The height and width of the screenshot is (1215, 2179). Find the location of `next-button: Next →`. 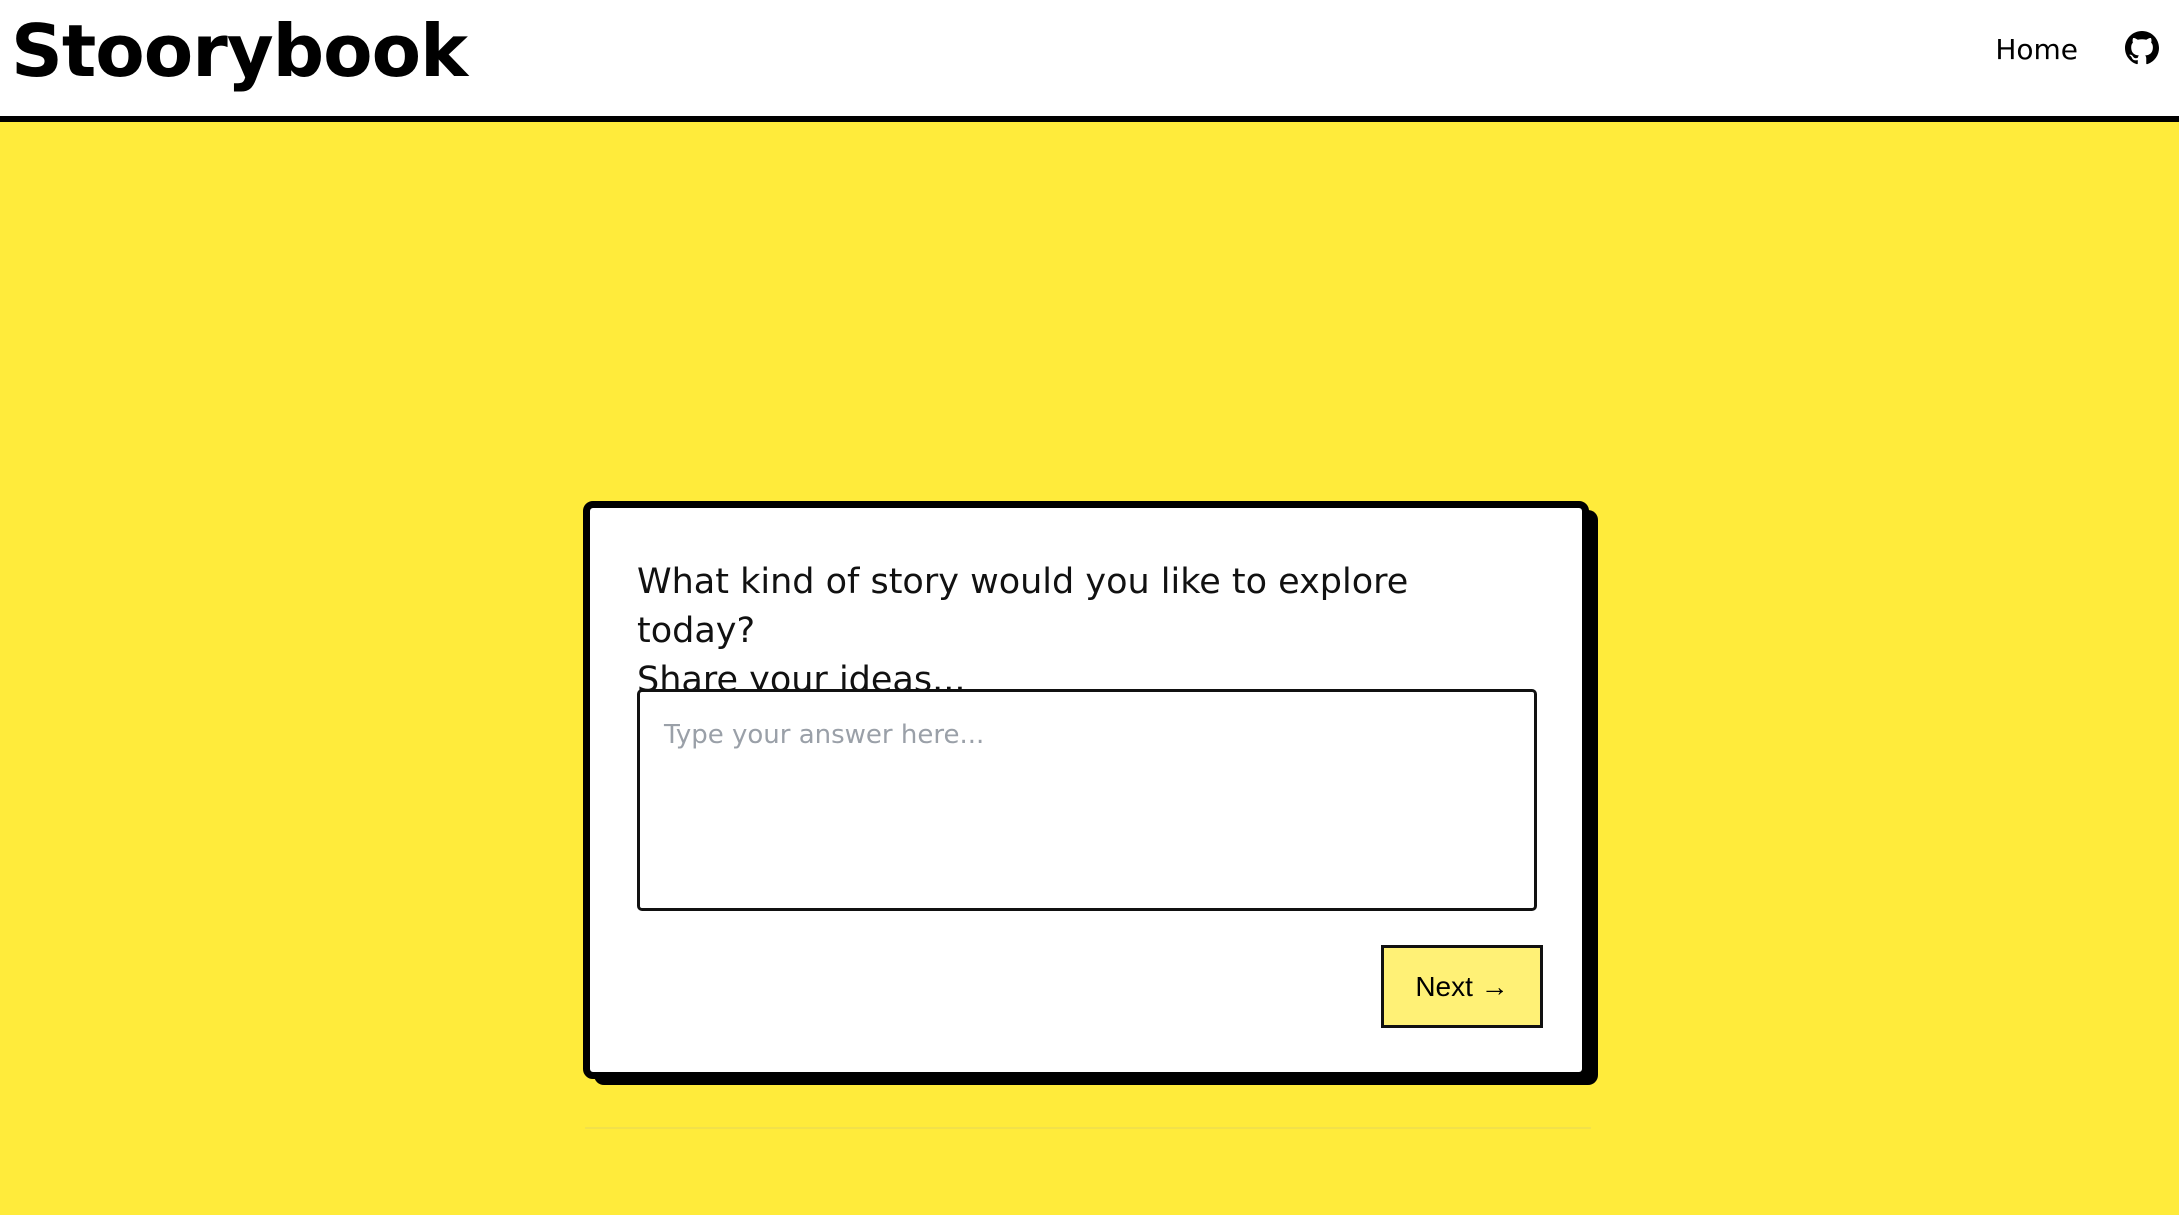

next-button: Next → is located at coordinates (1462, 986).